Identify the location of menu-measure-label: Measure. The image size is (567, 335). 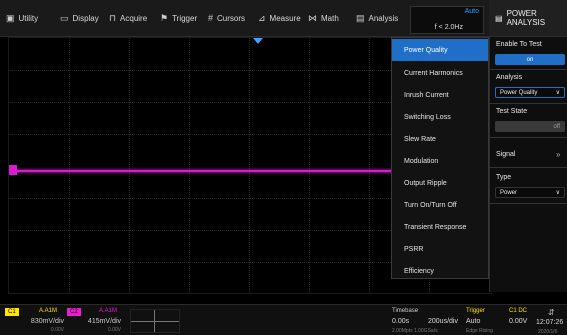
(285, 18).